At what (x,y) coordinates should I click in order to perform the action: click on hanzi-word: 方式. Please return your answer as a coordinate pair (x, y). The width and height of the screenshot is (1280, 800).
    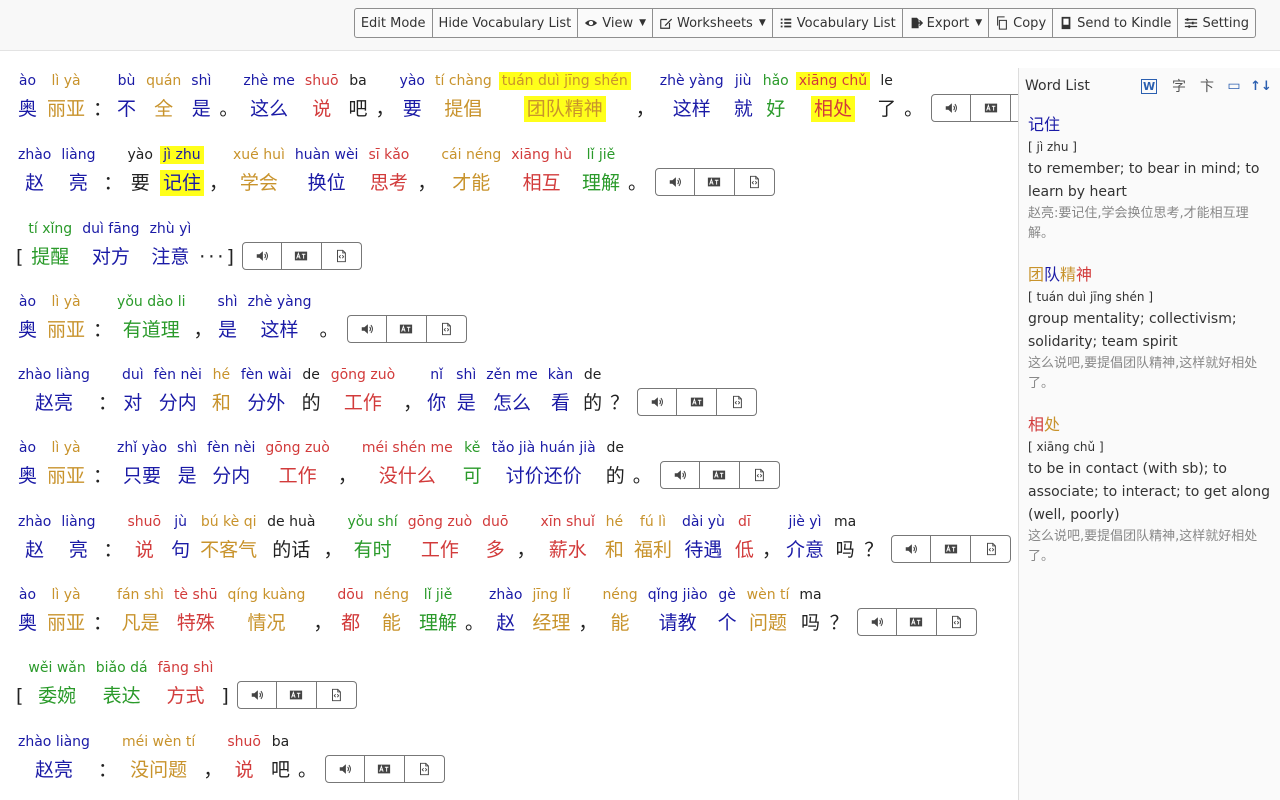
    Looking at the image, I should click on (185, 696).